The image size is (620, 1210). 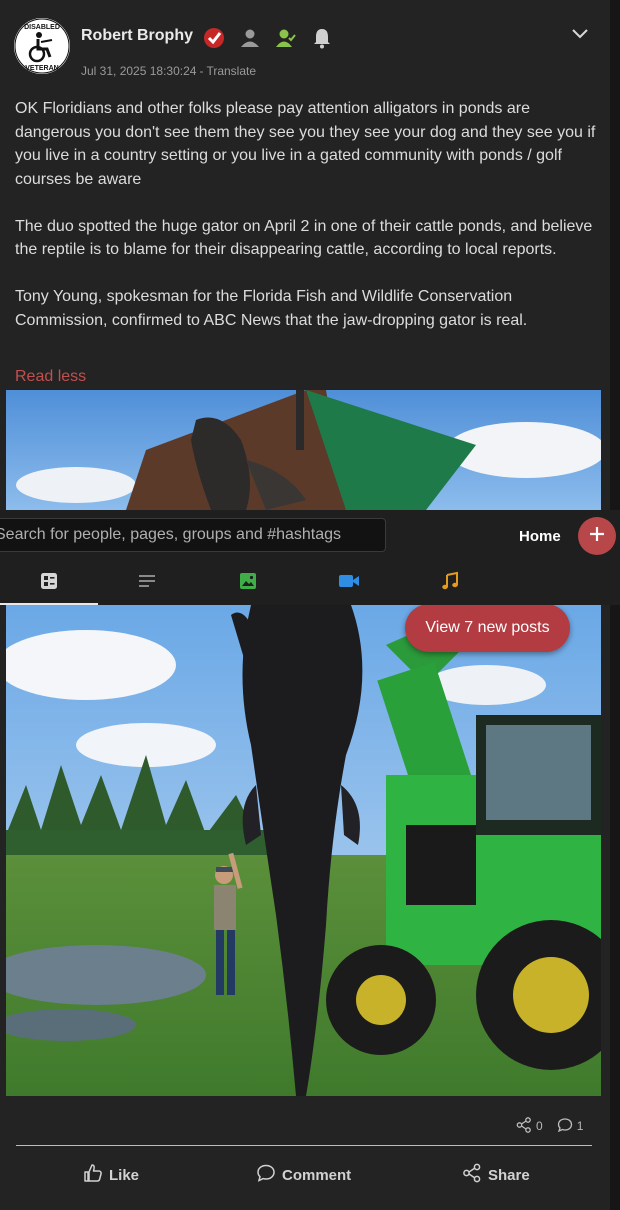 I want to click on video-camera-icon, so click(x=349, y=583).